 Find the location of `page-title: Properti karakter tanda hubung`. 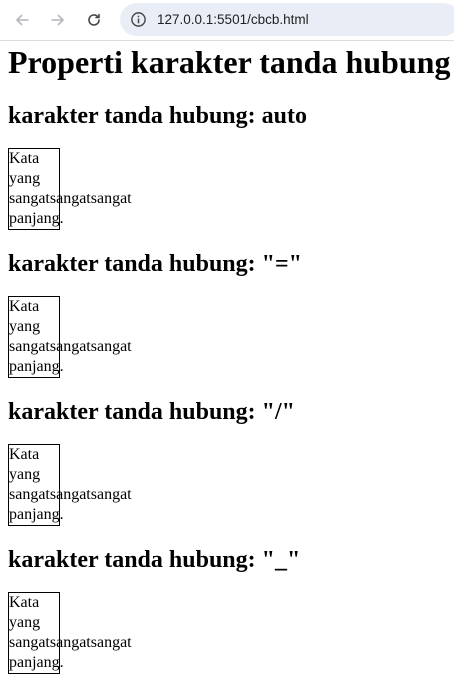

page-title: Properti karakter tanda hubung is located at coordinates (229, 62).